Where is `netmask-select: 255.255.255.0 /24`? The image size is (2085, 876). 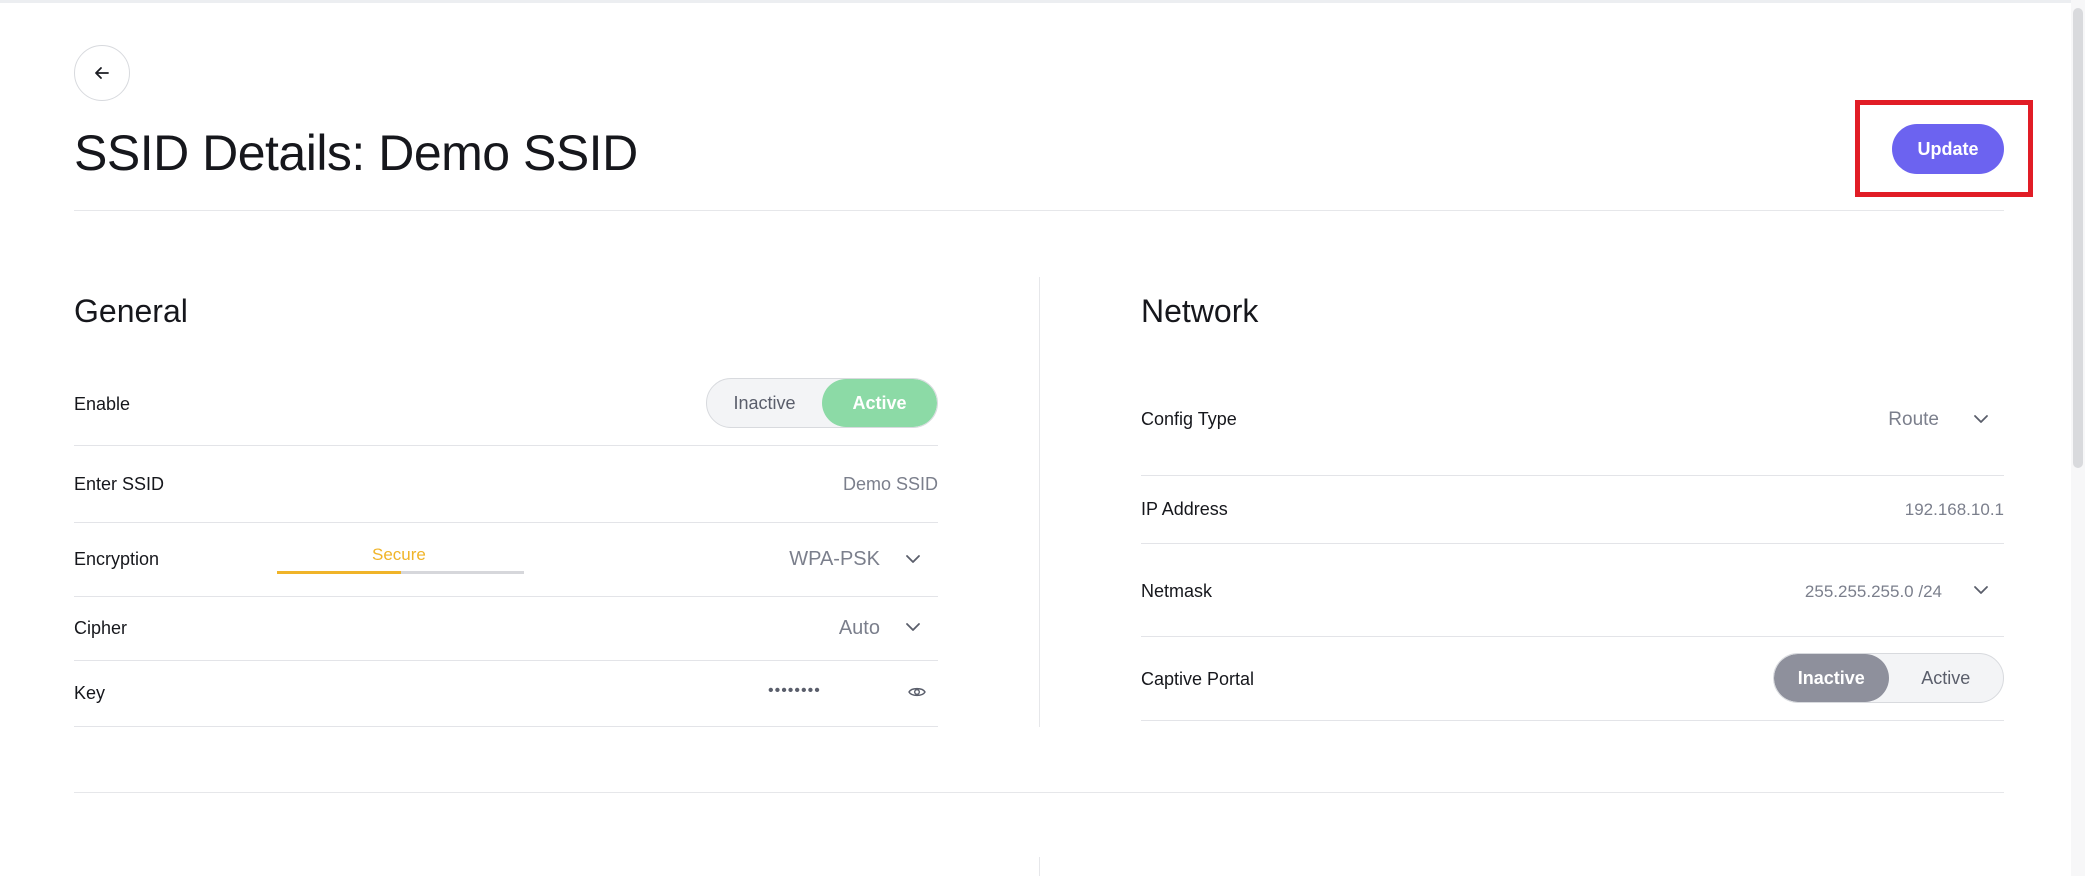
netmask-select: 255.255.255.0 /24 is located at coordinates (1873, 592).